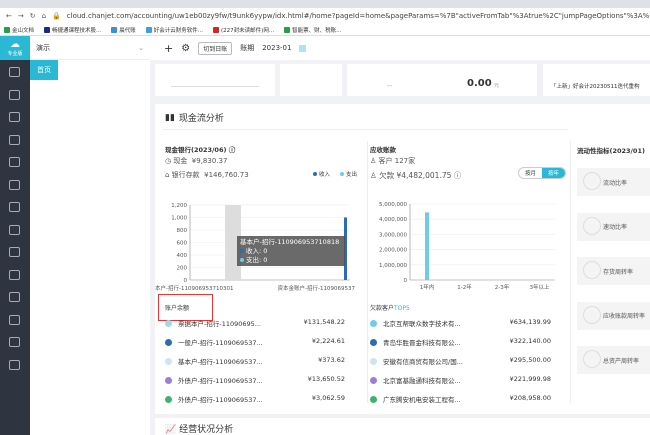 The image size is (650, 435). Describe the element at coordinates (182, 231) in the screenshot. I see `y-tick-label: 800` at that location.